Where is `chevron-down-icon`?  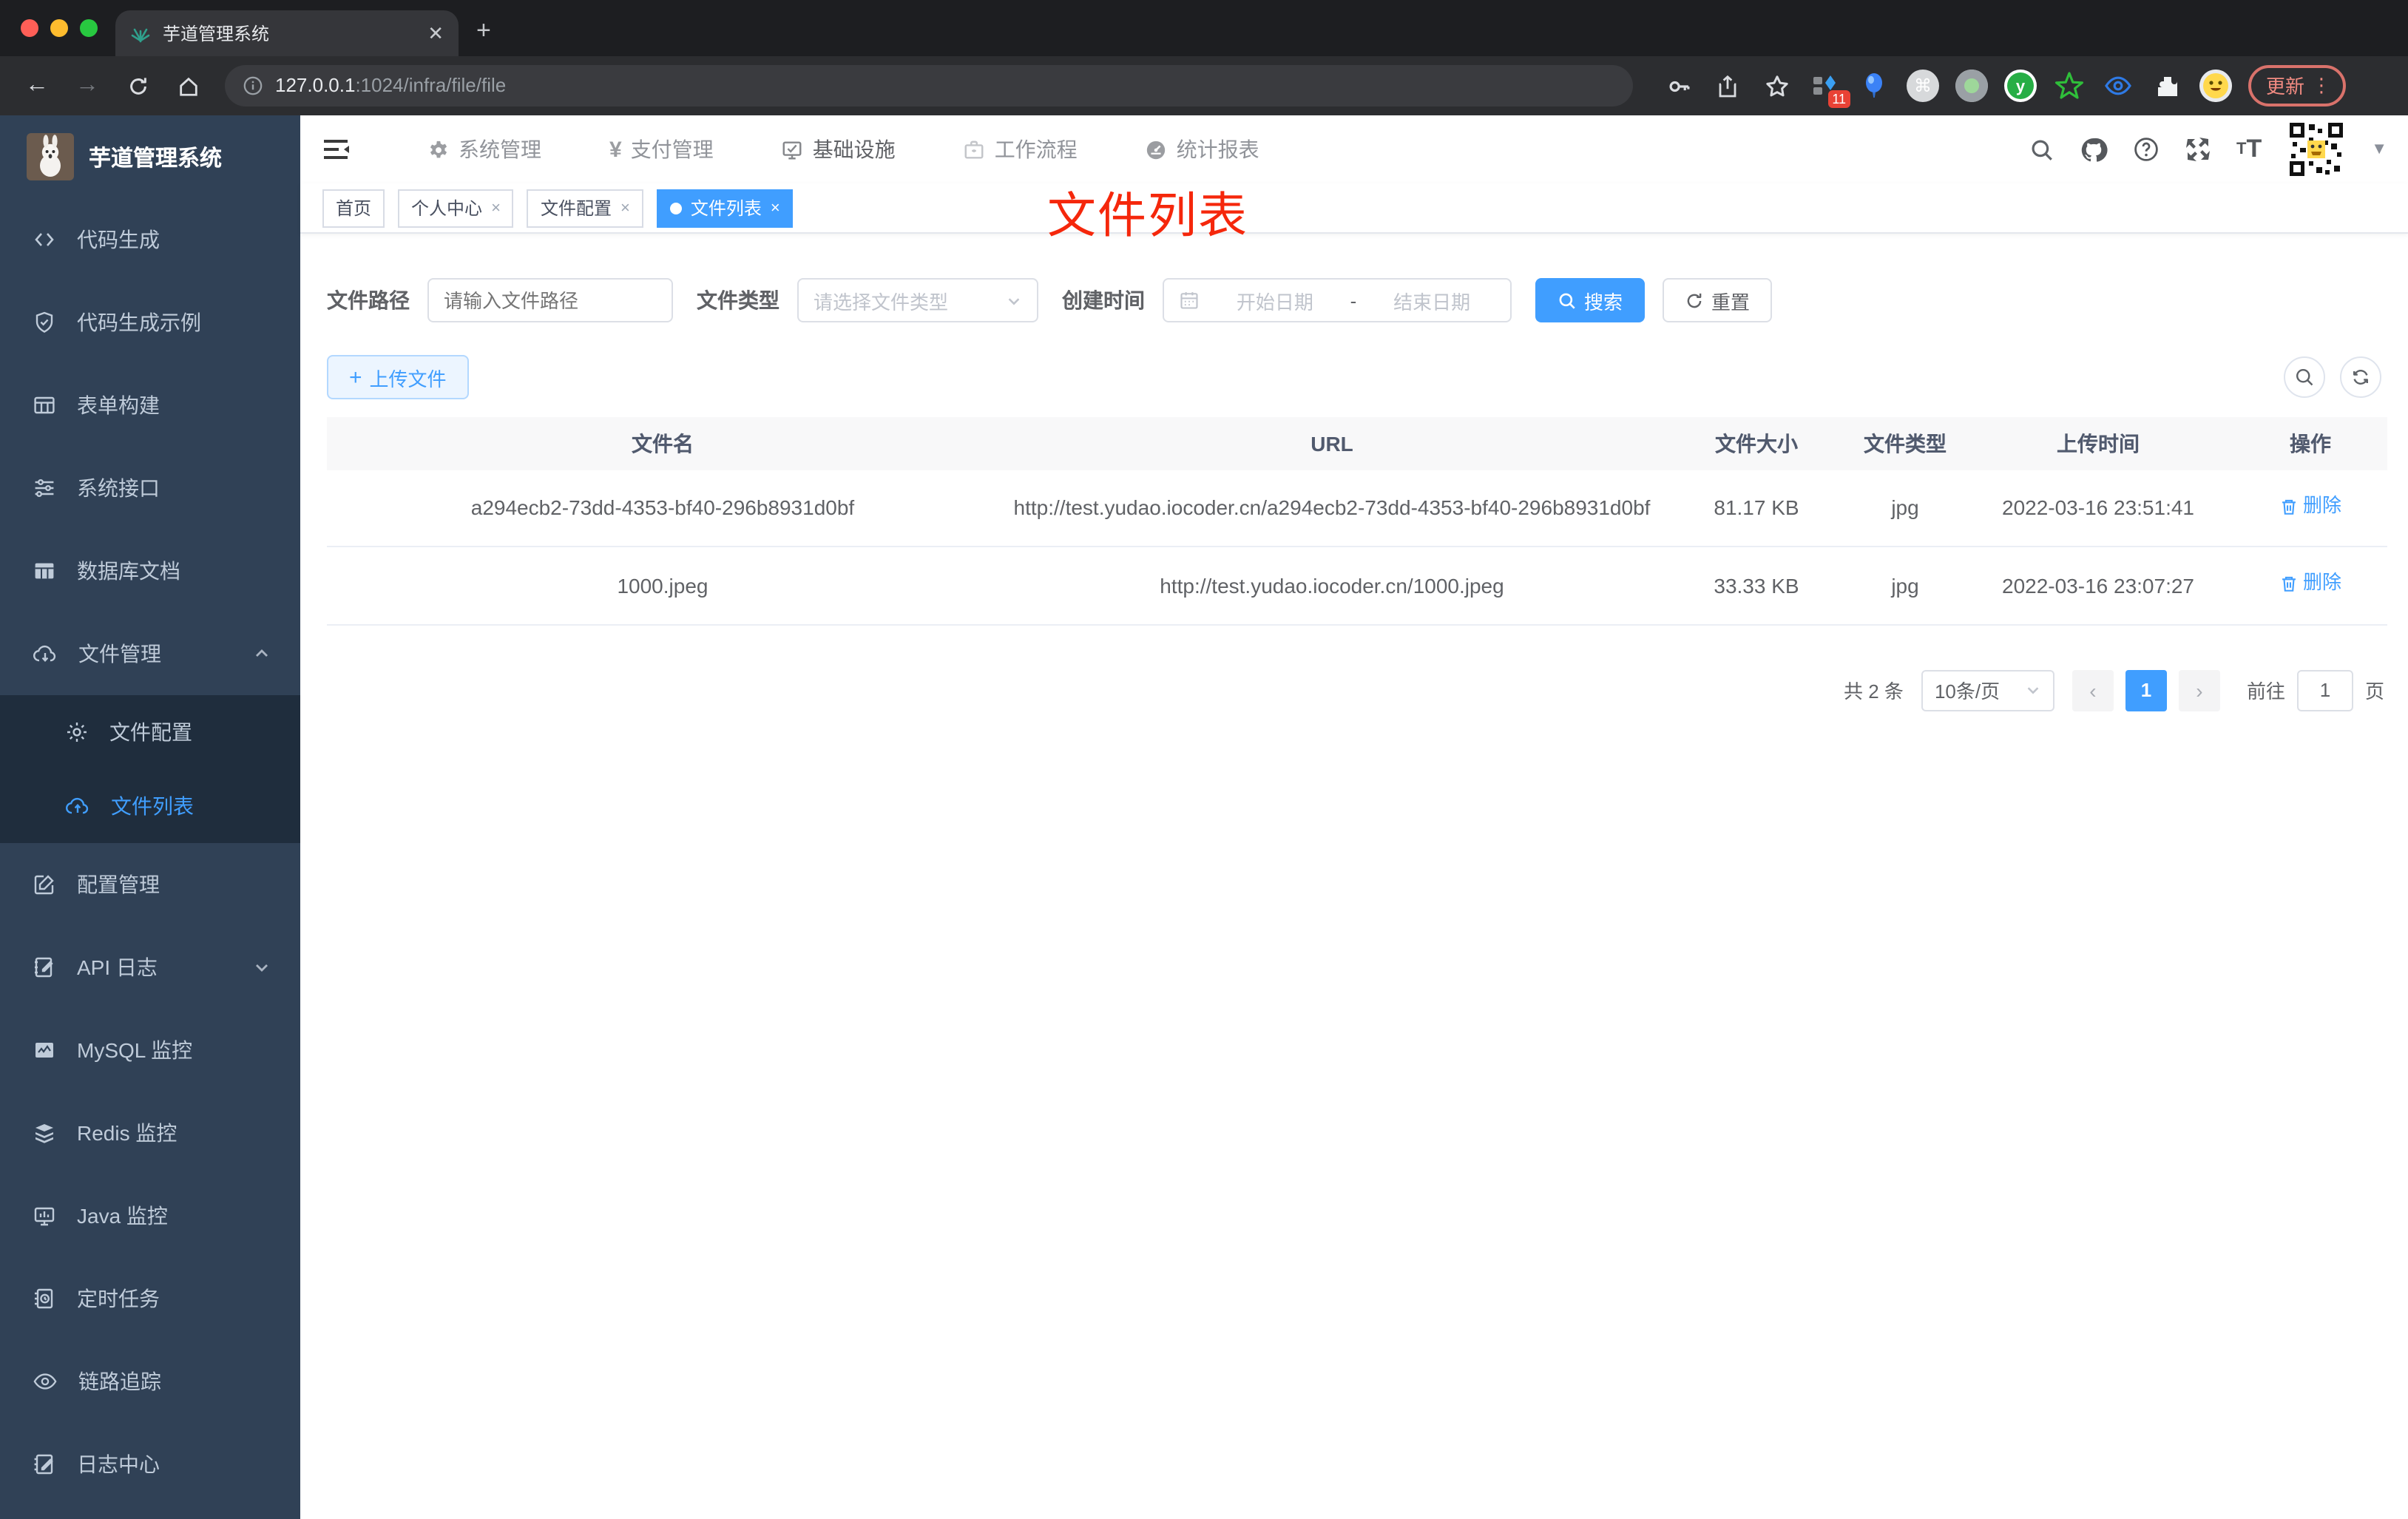 chevron-down-icon is located at coordinates (2033, 690).